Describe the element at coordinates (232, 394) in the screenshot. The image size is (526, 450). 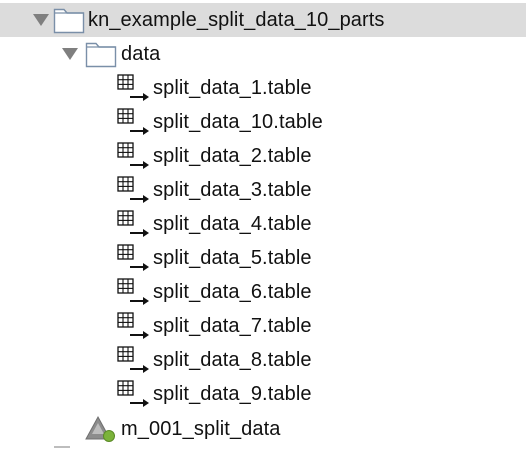
I see `tree-item-label: split_data_9.table` at that location.